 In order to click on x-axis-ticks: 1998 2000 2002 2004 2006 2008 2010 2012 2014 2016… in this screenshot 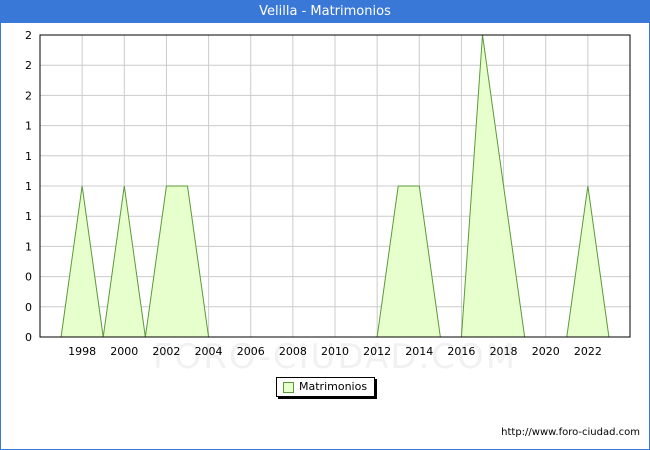, I will do `click(335, 351)`.